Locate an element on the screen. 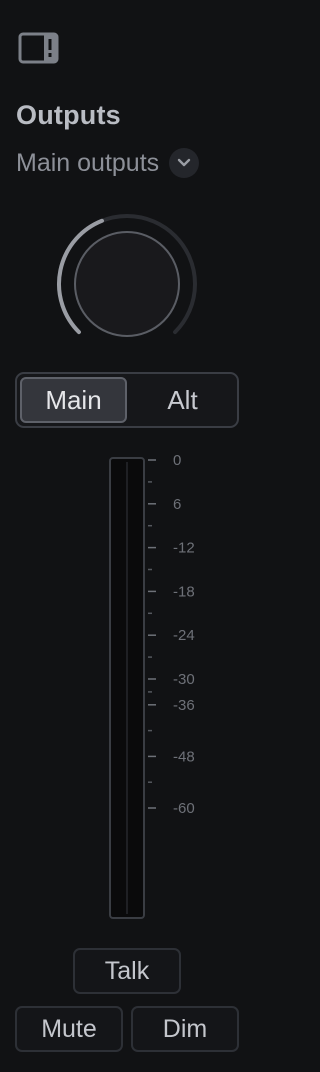 The height and width of the screenshot is (1072, 320). alt-monitor-button: Alt is located at coordinates (182, 400).